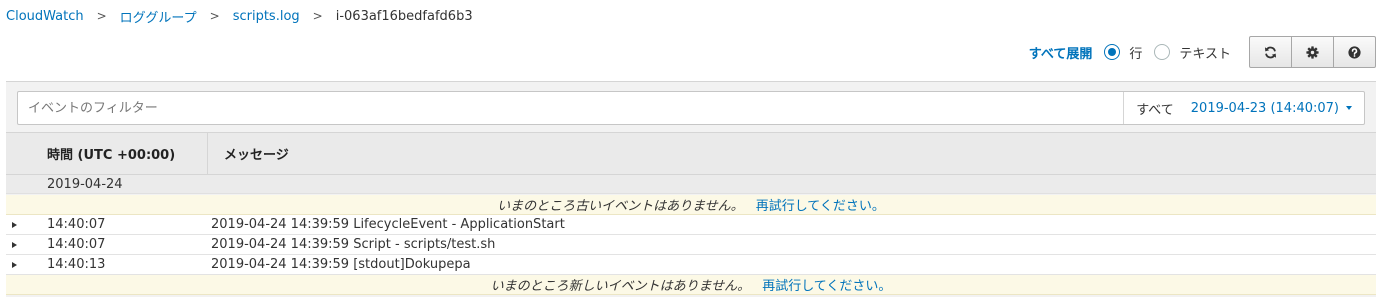 This screenshot has height=297, width=1382. What do you see at coordinates (1264, 108) in the screenshot?
I see `time-range-start: 2019-04-23 (14:40:07)` at bounding box center [1264, 108].